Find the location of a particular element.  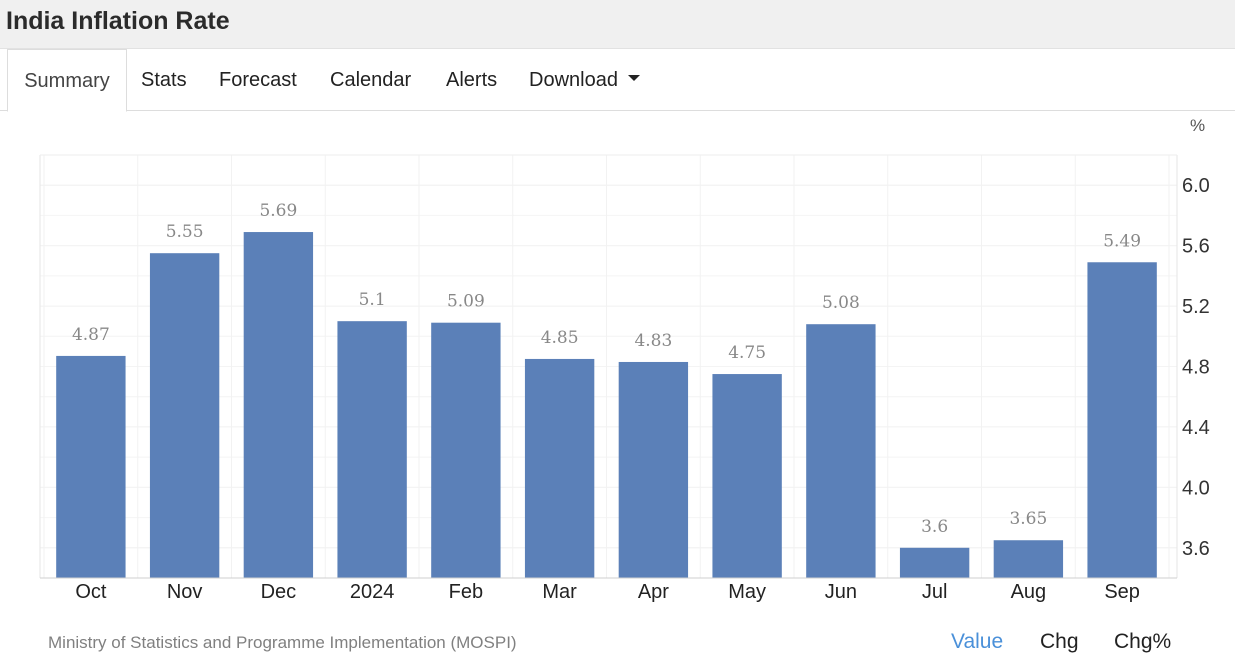

data-label: 3.6 is located at coordinates (934, 527).